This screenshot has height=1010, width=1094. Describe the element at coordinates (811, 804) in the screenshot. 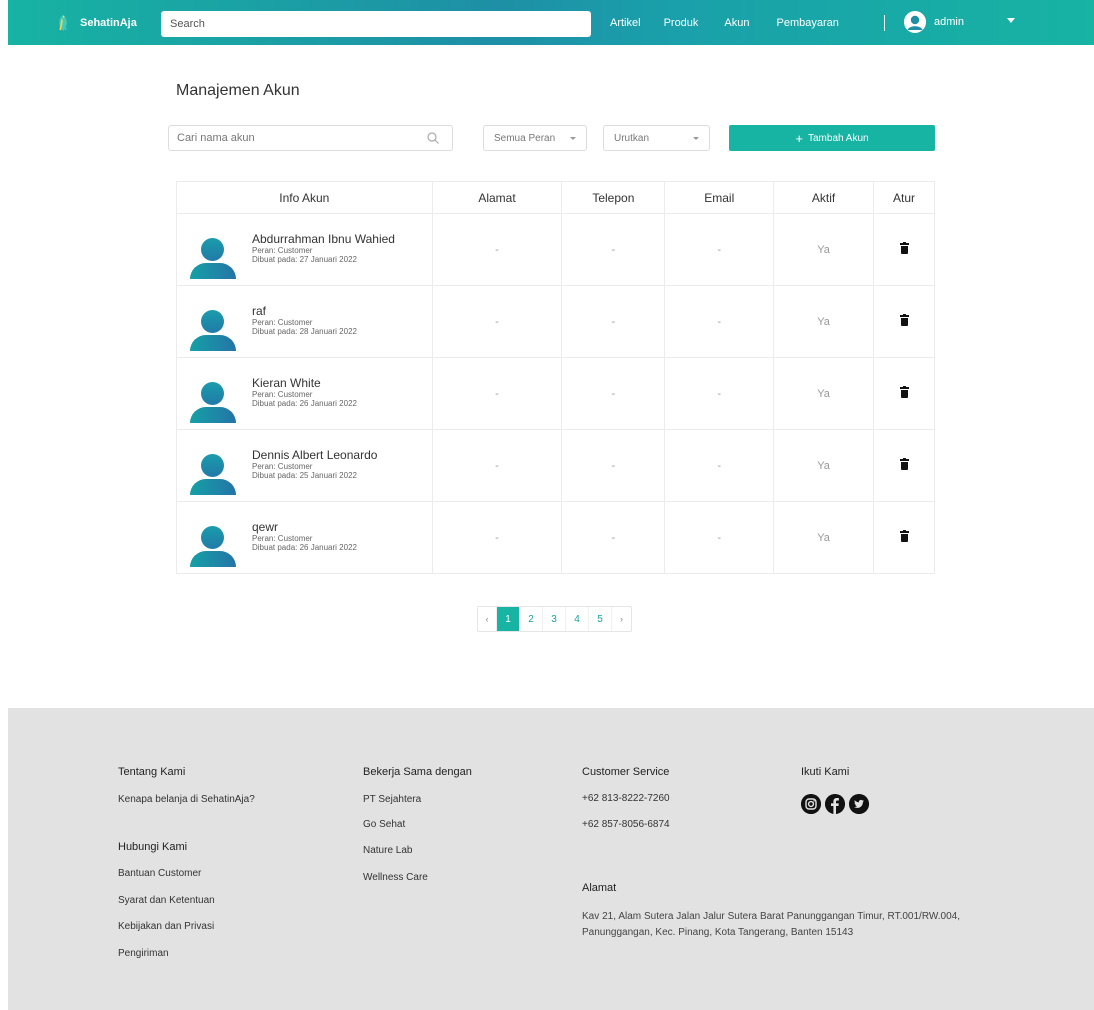

I see `instagram-icon` at that location.